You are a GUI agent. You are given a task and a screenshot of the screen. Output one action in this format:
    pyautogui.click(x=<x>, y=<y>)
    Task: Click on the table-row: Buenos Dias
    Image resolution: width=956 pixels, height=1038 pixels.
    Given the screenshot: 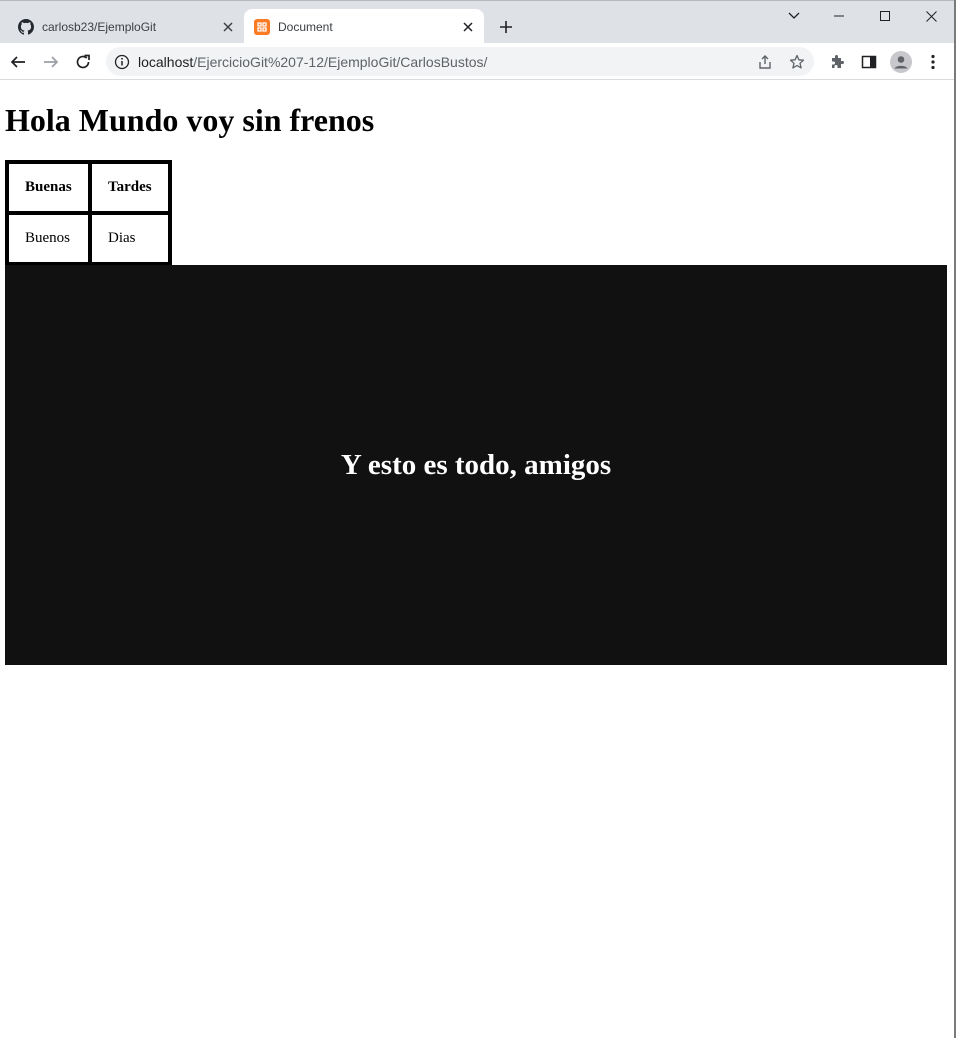 What is the action you would take?
    pyautogui.click(x=88, y=238)
    